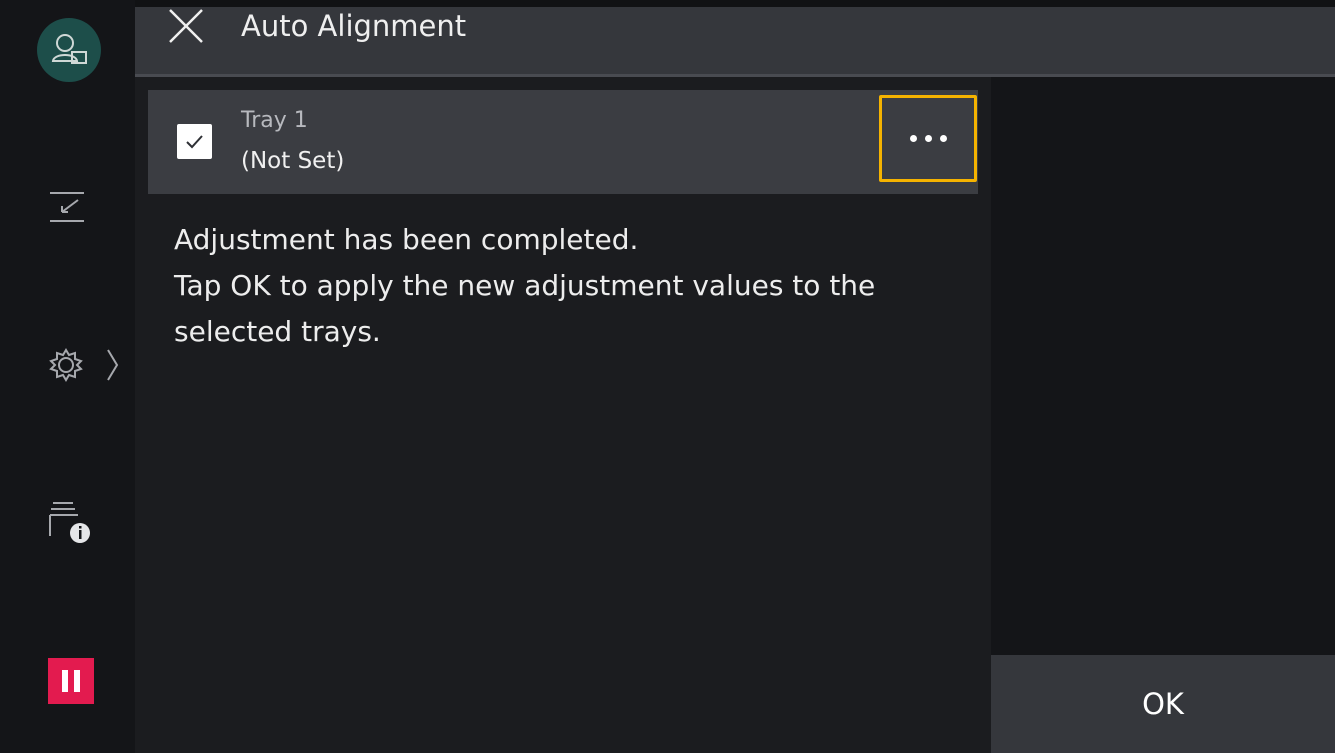 This screenshot has width=1335, height=753. Describe the element at coordinates (563, 142) in the screenshot. I see `tray-row` at that location.